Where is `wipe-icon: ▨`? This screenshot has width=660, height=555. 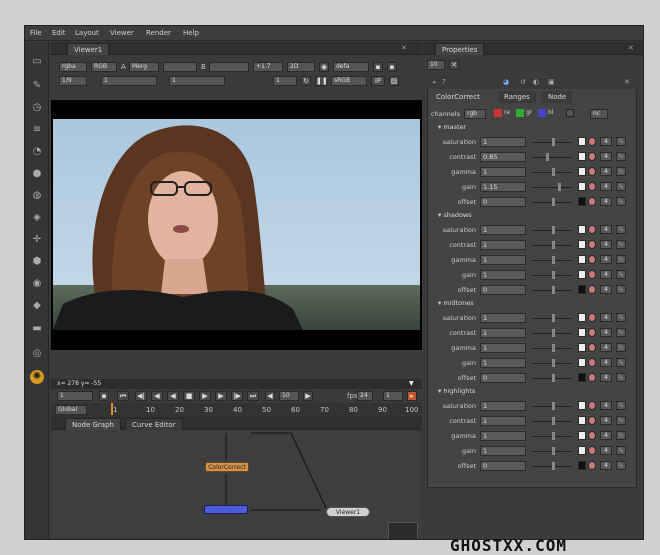
wipe-icon: ▨ is located at coordinates (394, 81).